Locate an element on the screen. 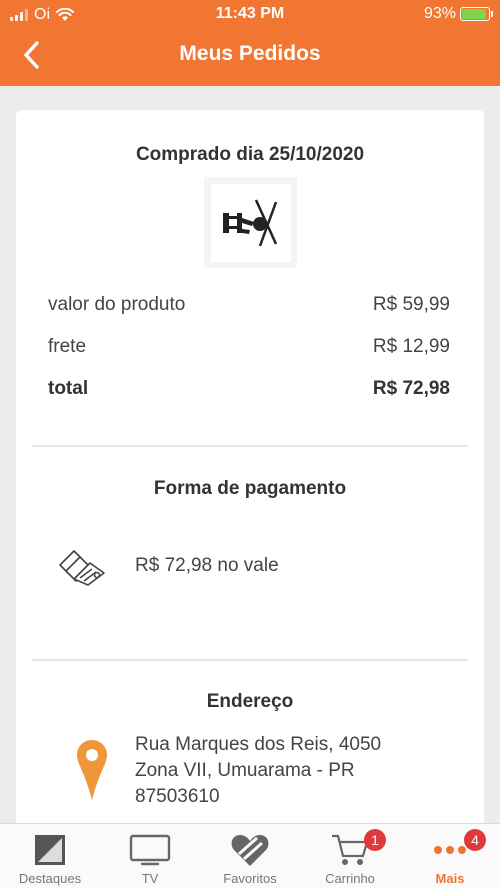 The height and width of the screenshot is (889, 500). heart-icon is located at coordinates (250, 850).